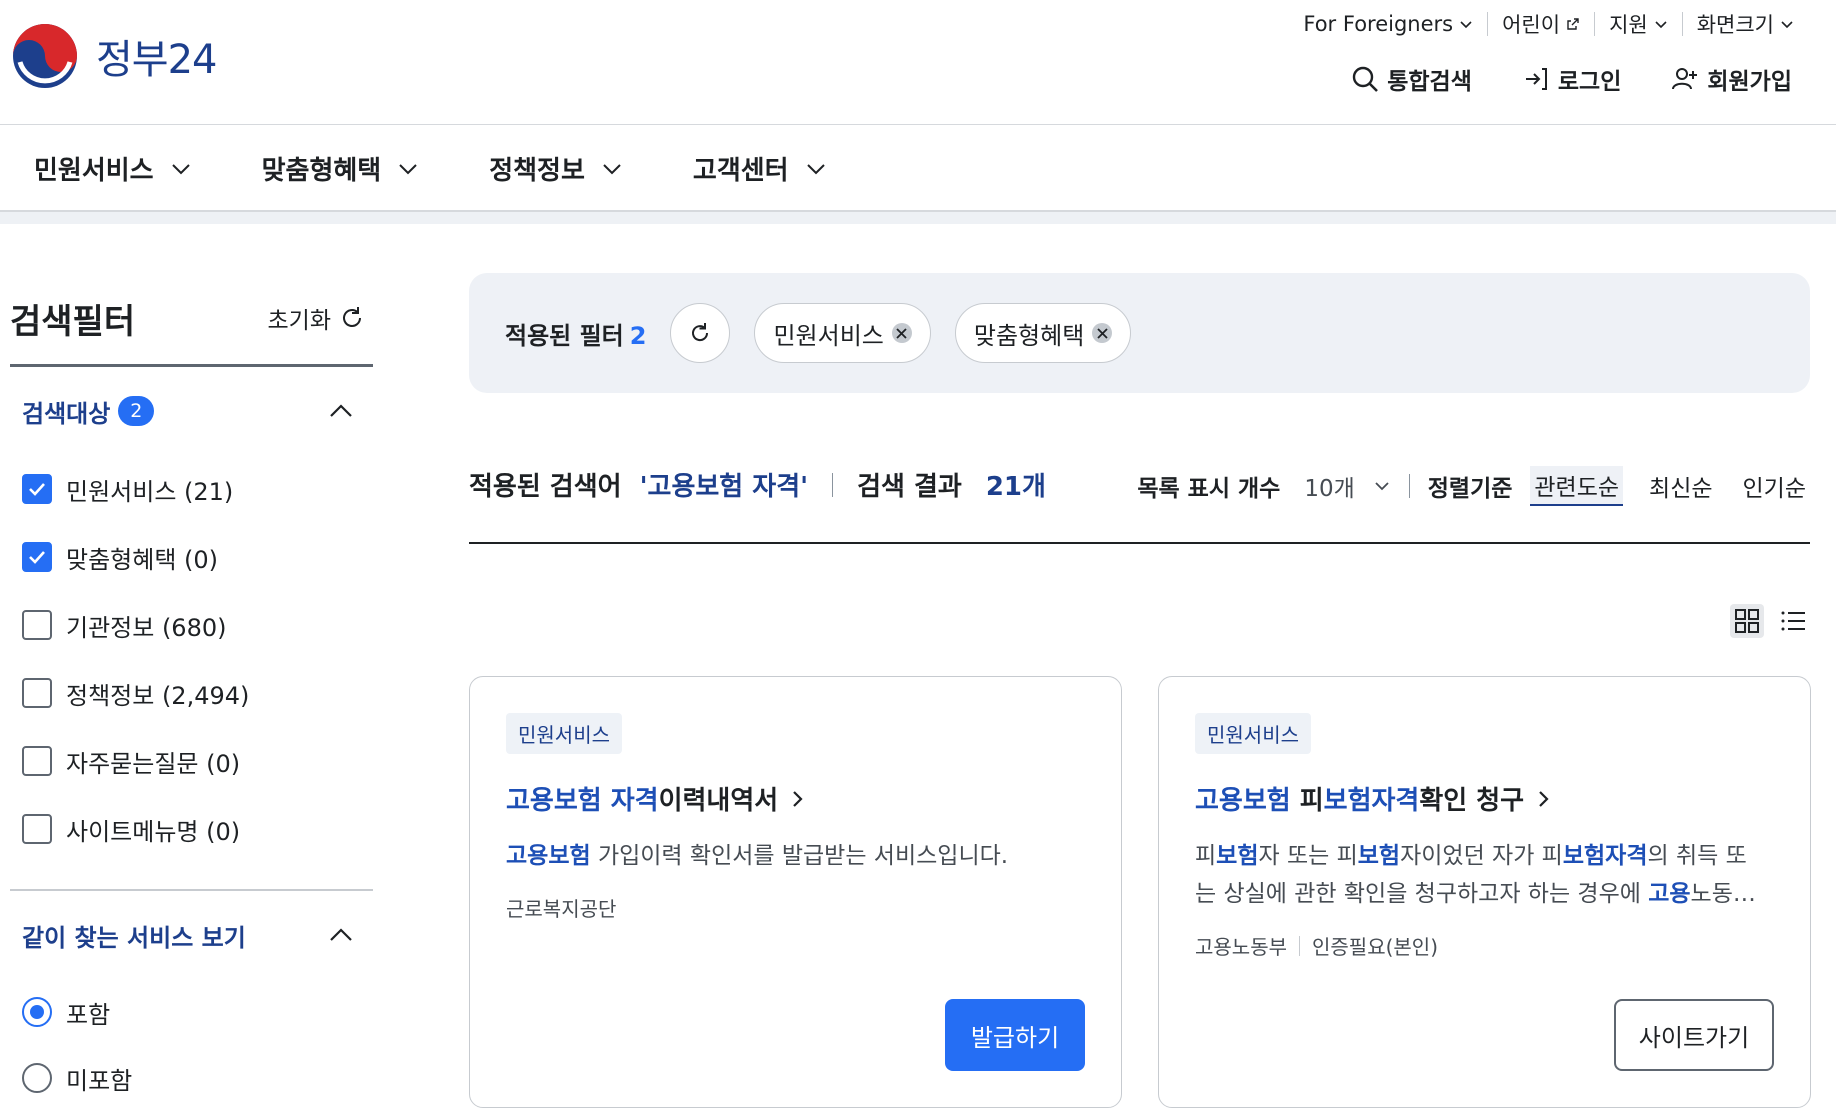 The image size is (1836, 1118). What do you see at coordinates (197, 1012) in the screenshot?
I see `radio-include: 포함` at bounding box center [197, 1012].